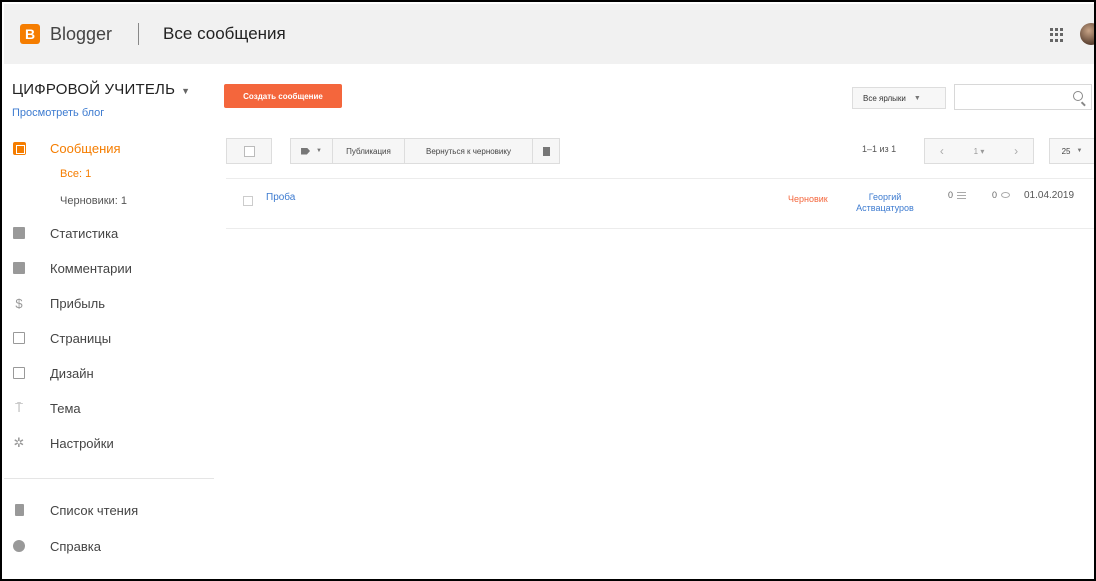 This screenshot has height=581, width=1096. What do you see at coordinates (19, 407) in the screenshot?
I see `paint-roller-icon: ⍑` at bounding box center [19, 407].